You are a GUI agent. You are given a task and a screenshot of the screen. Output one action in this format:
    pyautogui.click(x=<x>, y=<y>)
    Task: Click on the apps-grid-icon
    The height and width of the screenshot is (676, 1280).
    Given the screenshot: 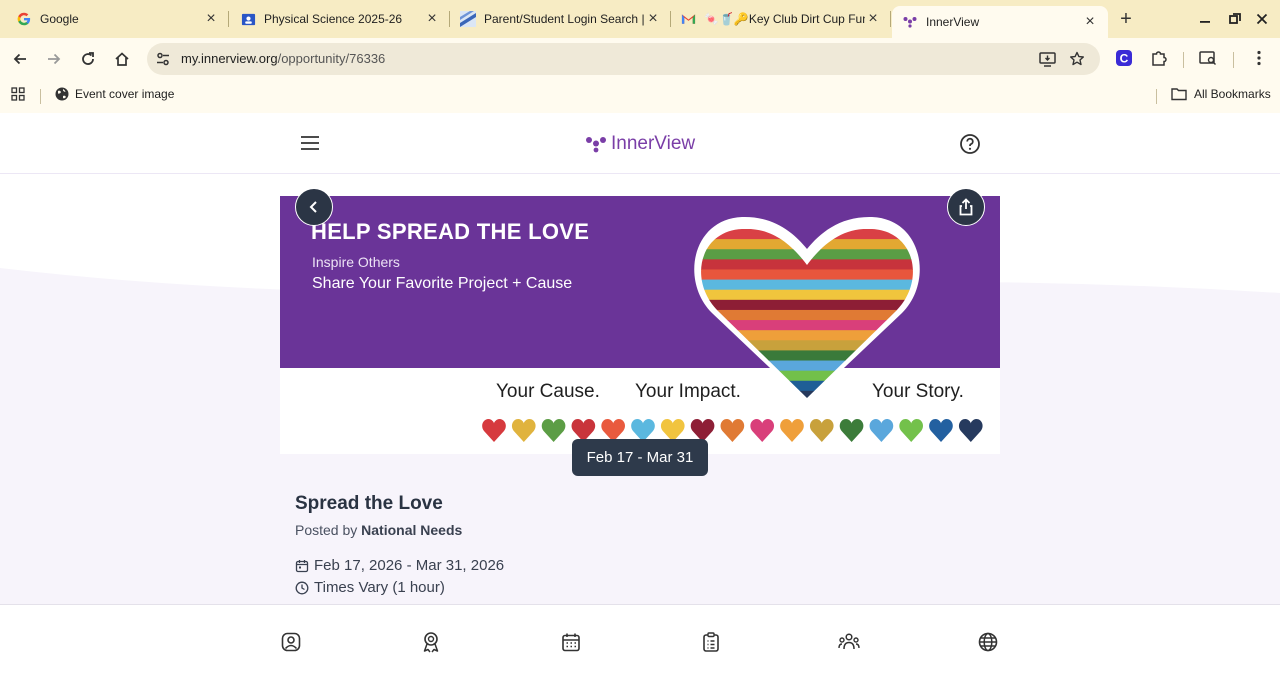 What is the action you would take?
    pyautogui.click(x=18, y=94)
    